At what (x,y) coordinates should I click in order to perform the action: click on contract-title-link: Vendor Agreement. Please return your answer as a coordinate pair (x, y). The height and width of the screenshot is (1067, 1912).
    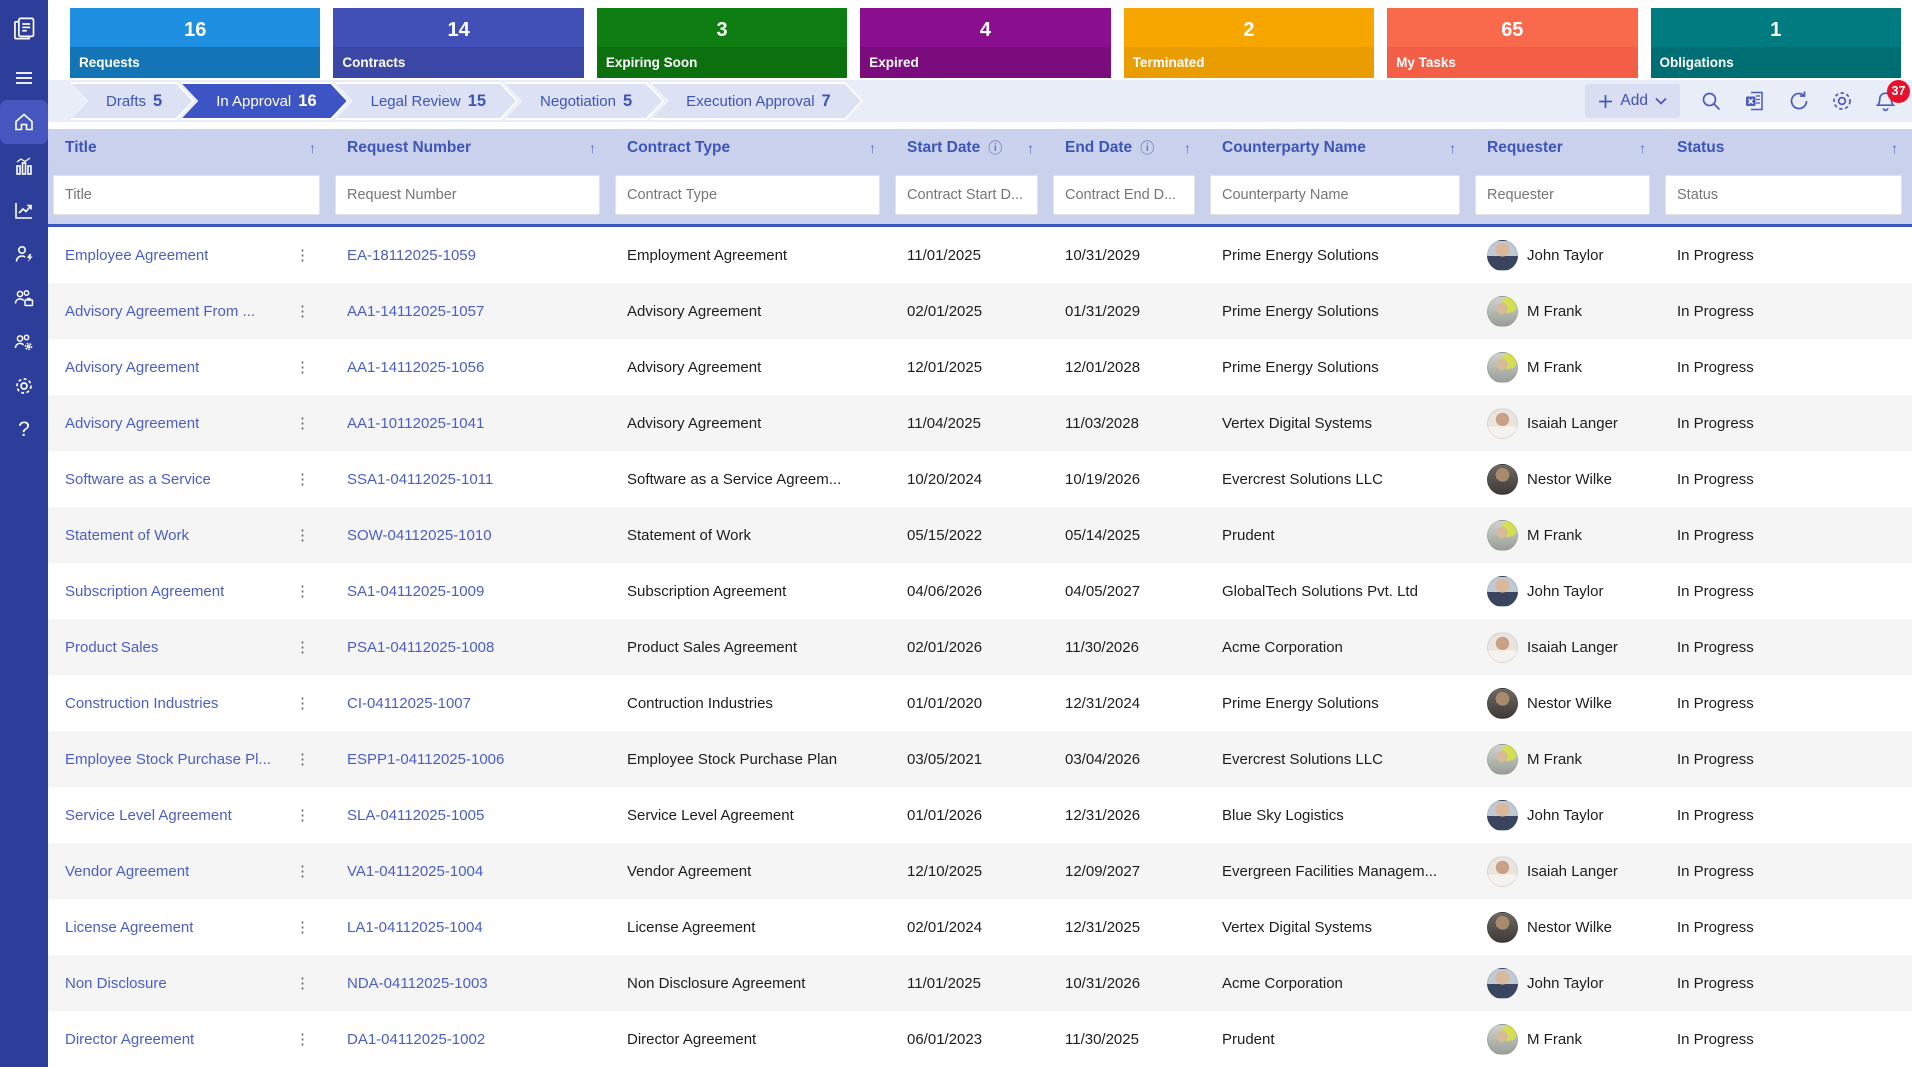
    Looking at the image, I should click on (127, 871).